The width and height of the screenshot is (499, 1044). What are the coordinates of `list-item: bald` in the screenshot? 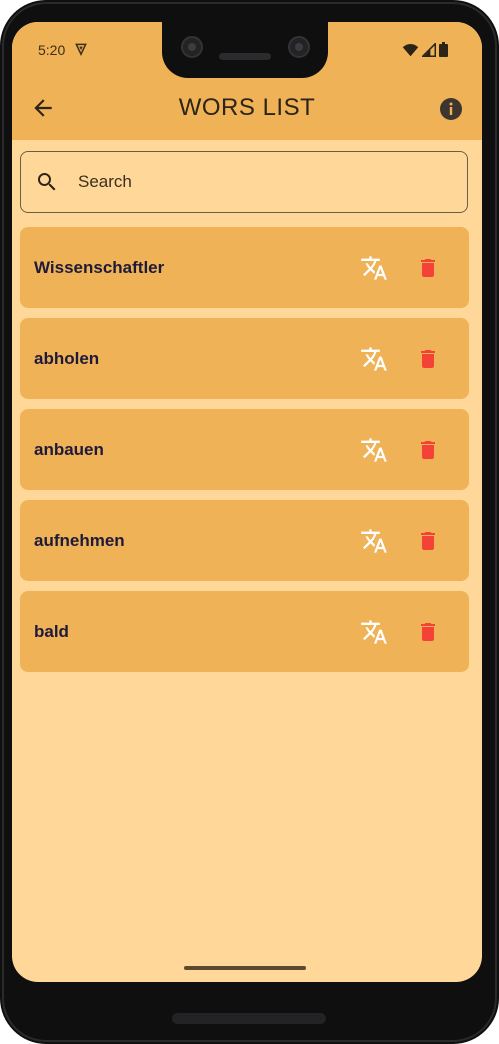 It's located at (244, 631).